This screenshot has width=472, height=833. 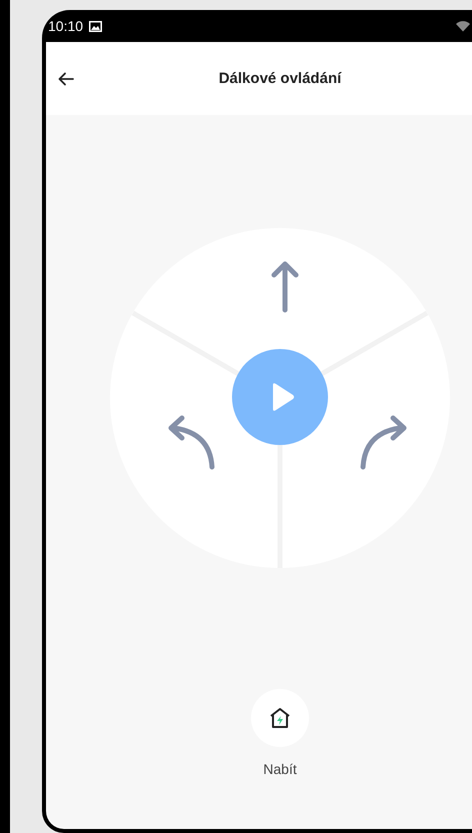 I want to click on image-icon, so click(x=95, y=26).